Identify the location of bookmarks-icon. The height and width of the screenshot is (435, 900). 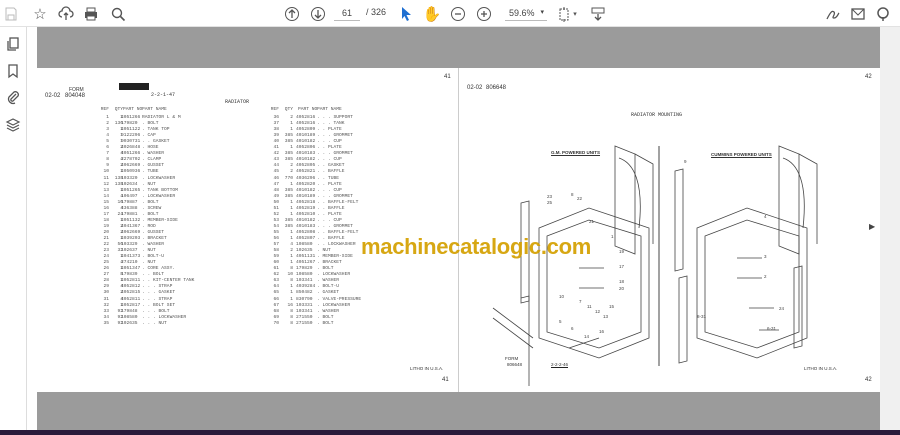
(13, 71).